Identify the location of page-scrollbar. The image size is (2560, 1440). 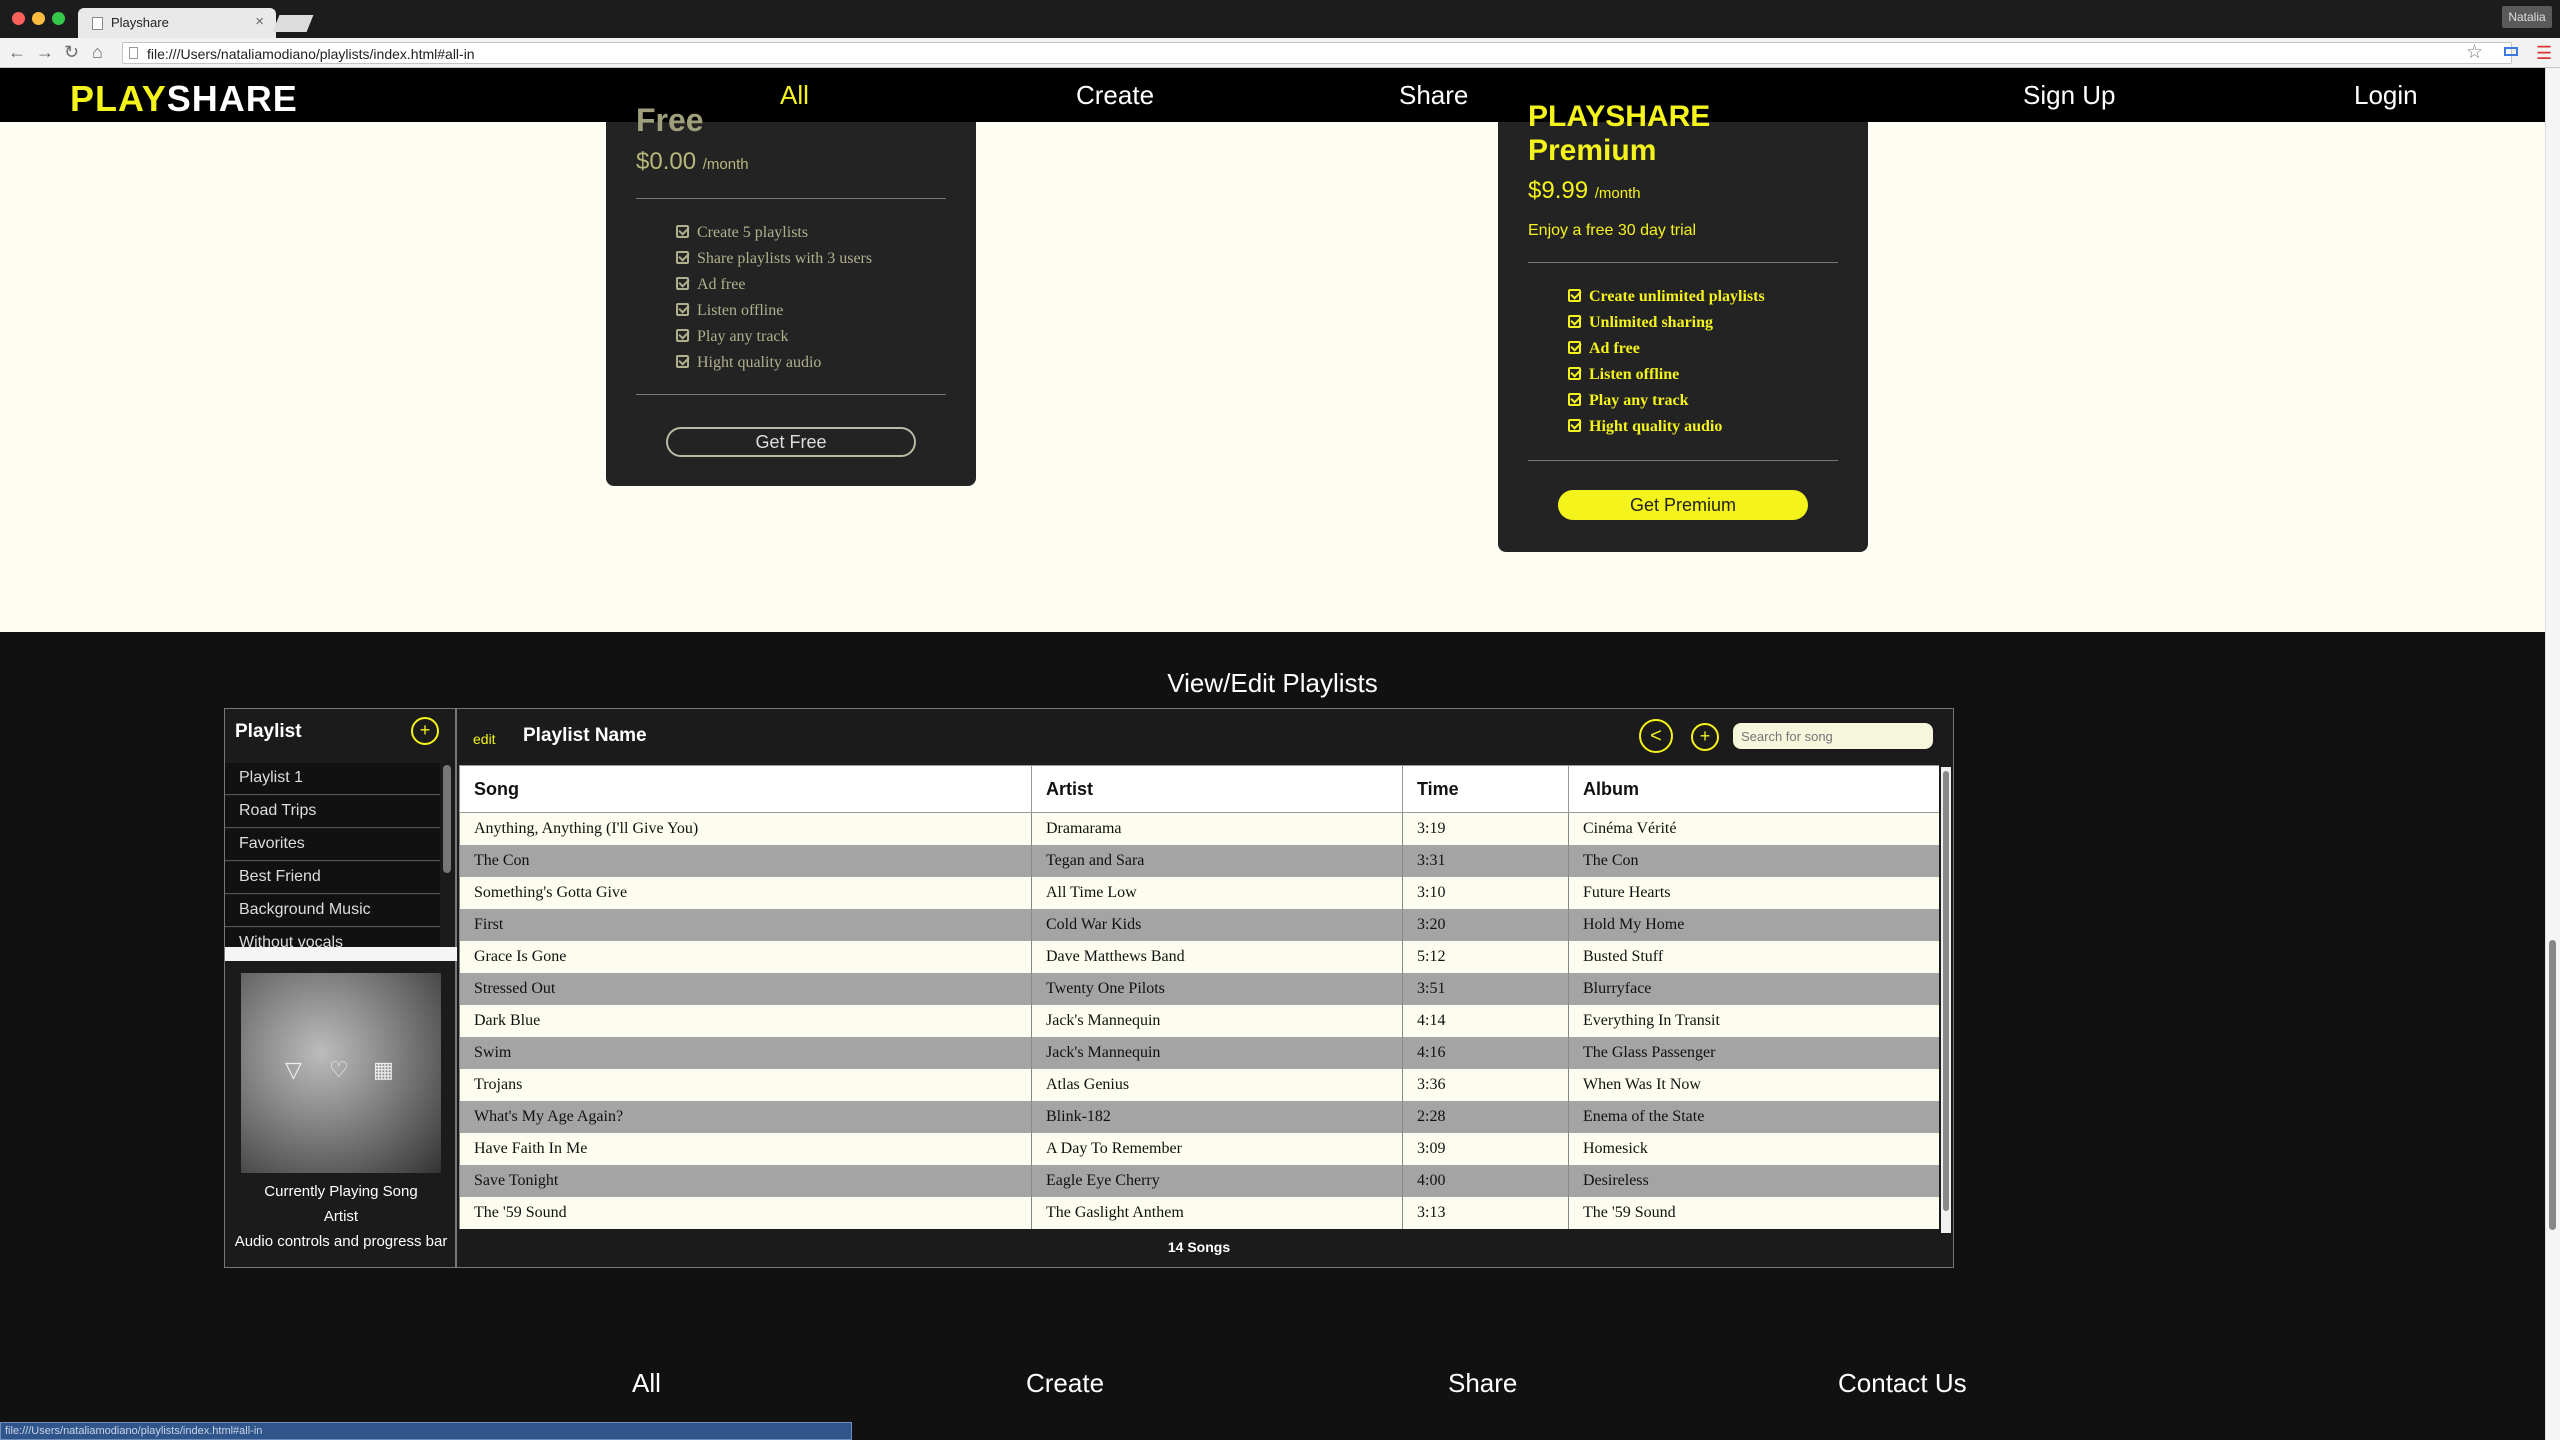
(2552, 754).